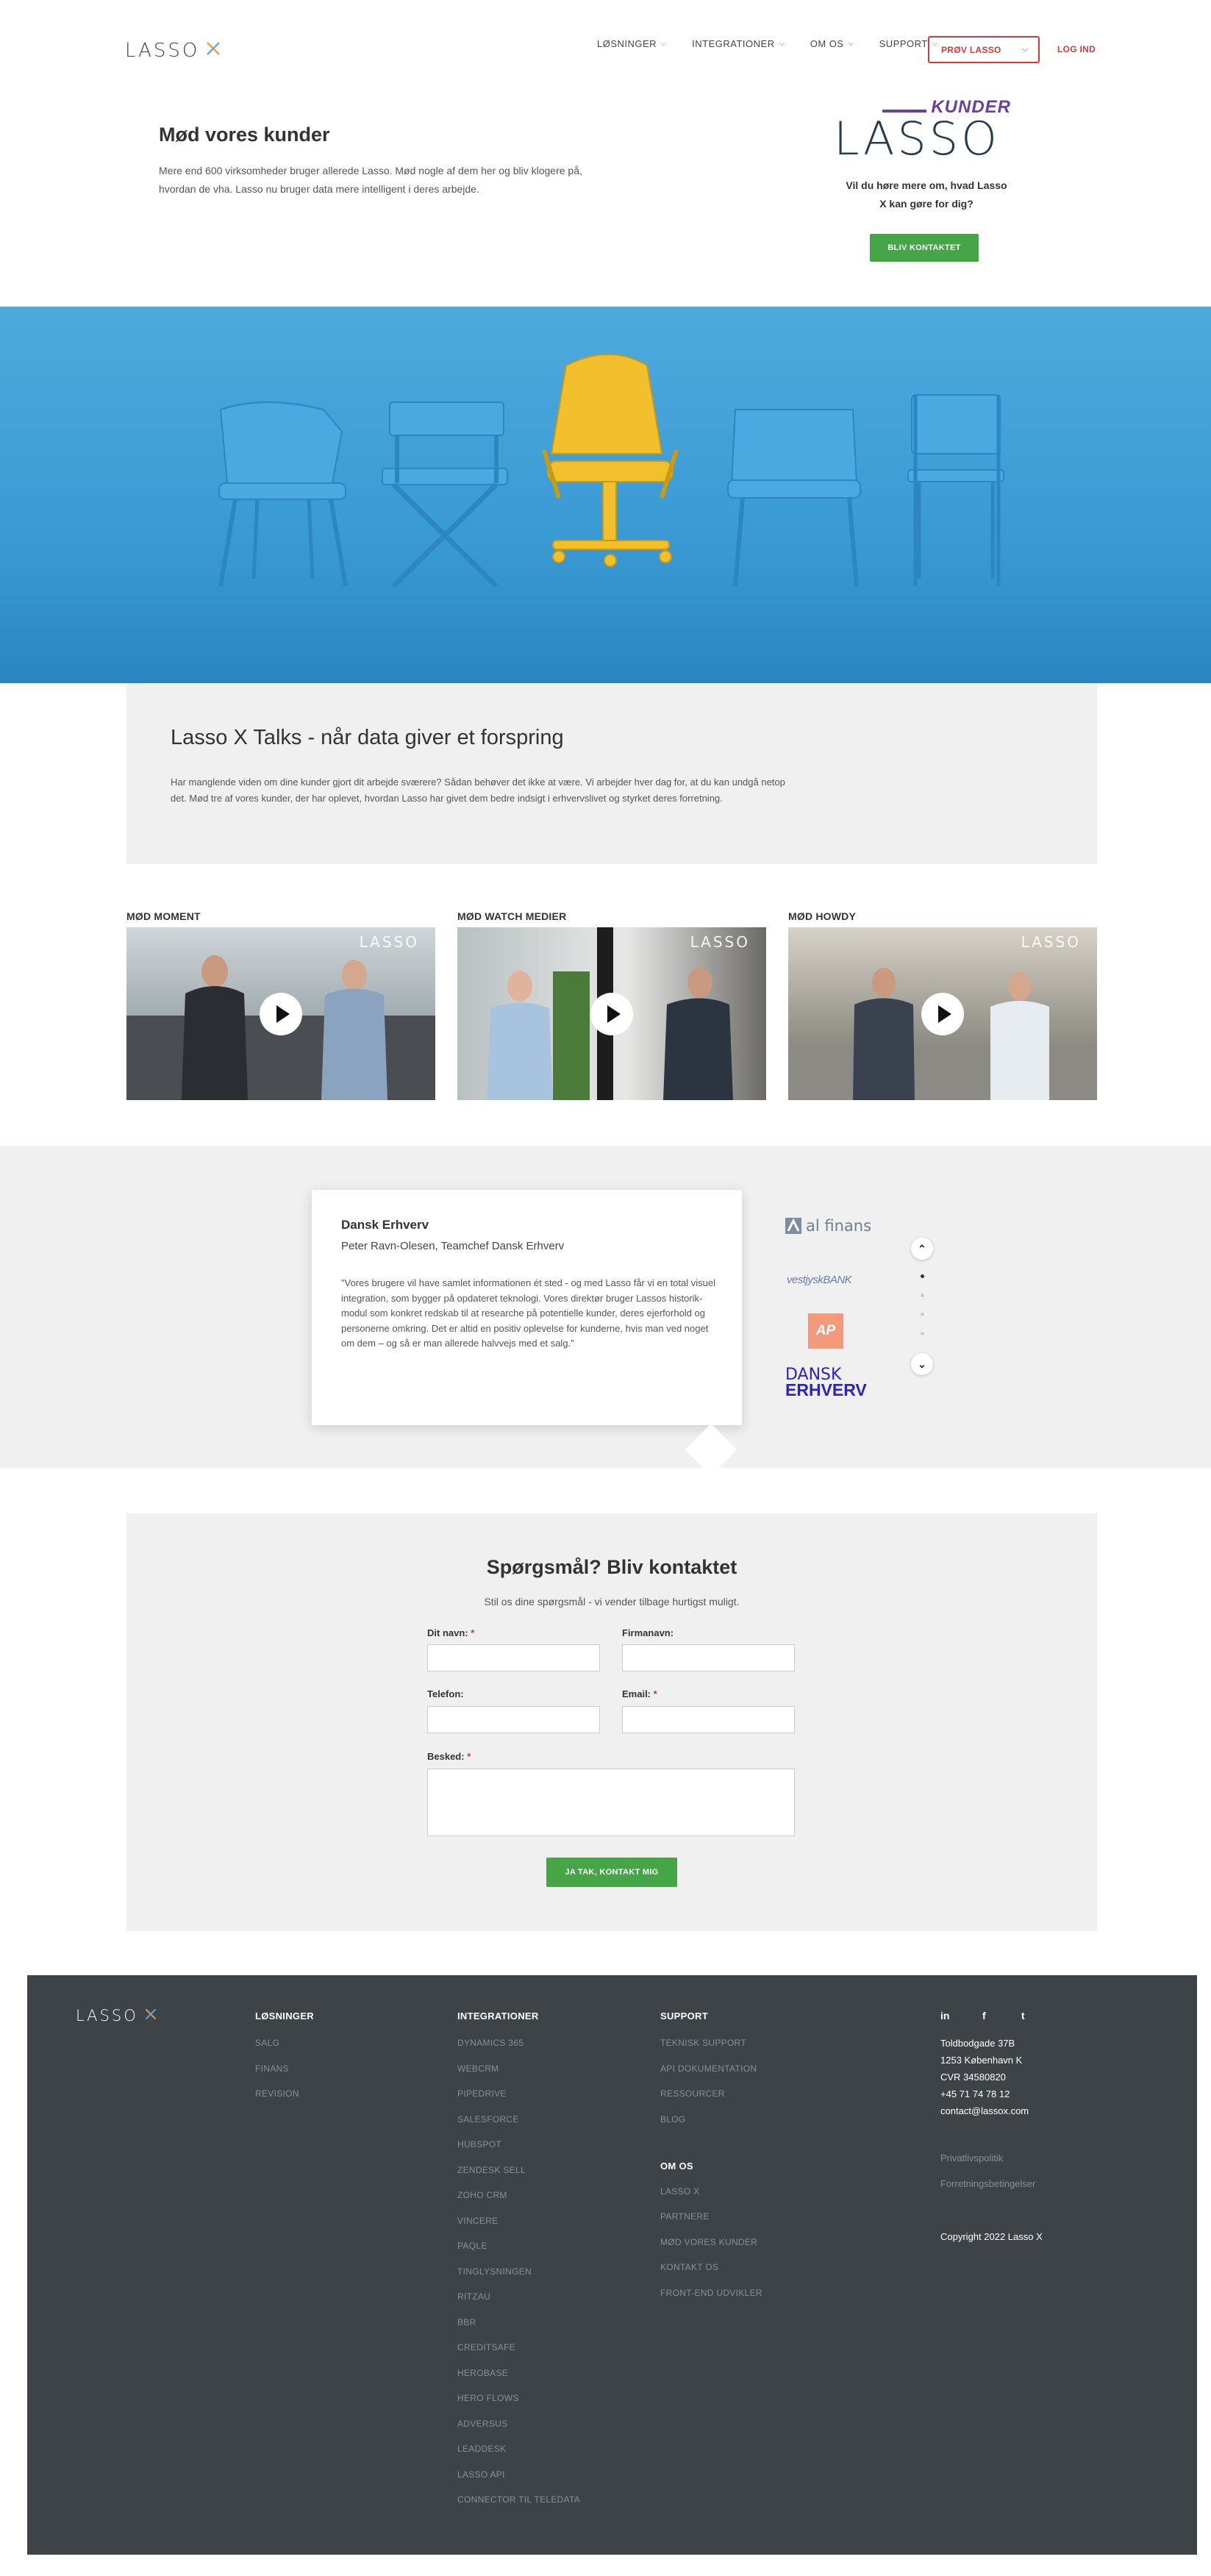  Describe the element at coordinates (173, 51) in the screenshot. I see `site-logo: LASSO` at that location.